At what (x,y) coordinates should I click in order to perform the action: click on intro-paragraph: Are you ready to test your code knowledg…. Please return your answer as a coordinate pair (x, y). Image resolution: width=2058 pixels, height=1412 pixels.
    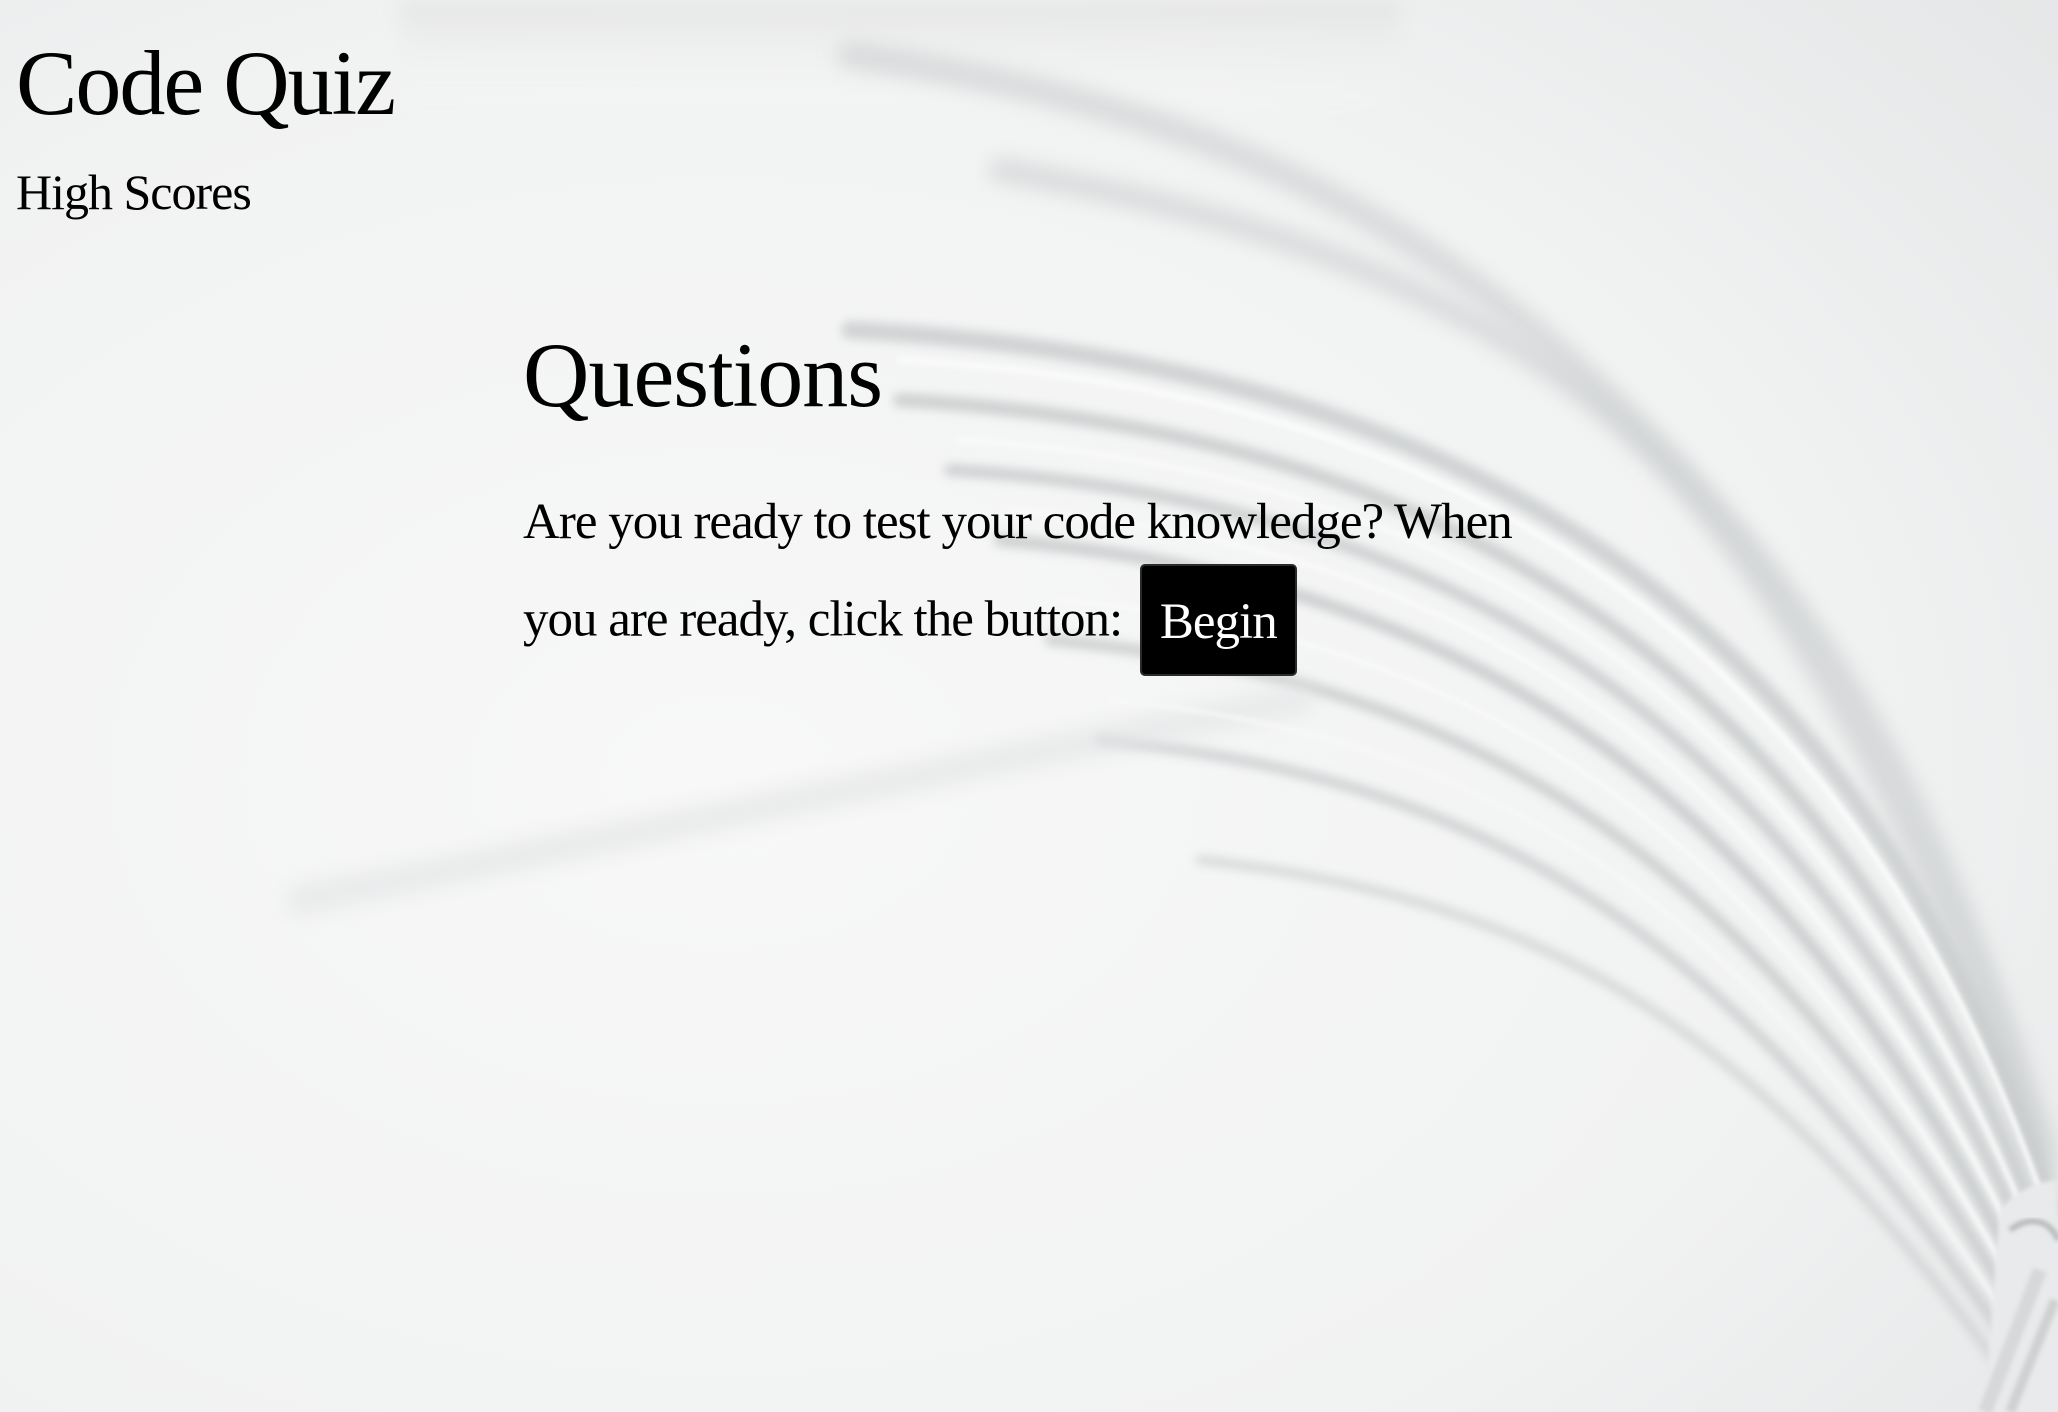
    Looking at the image, I should click on (1023, 578).